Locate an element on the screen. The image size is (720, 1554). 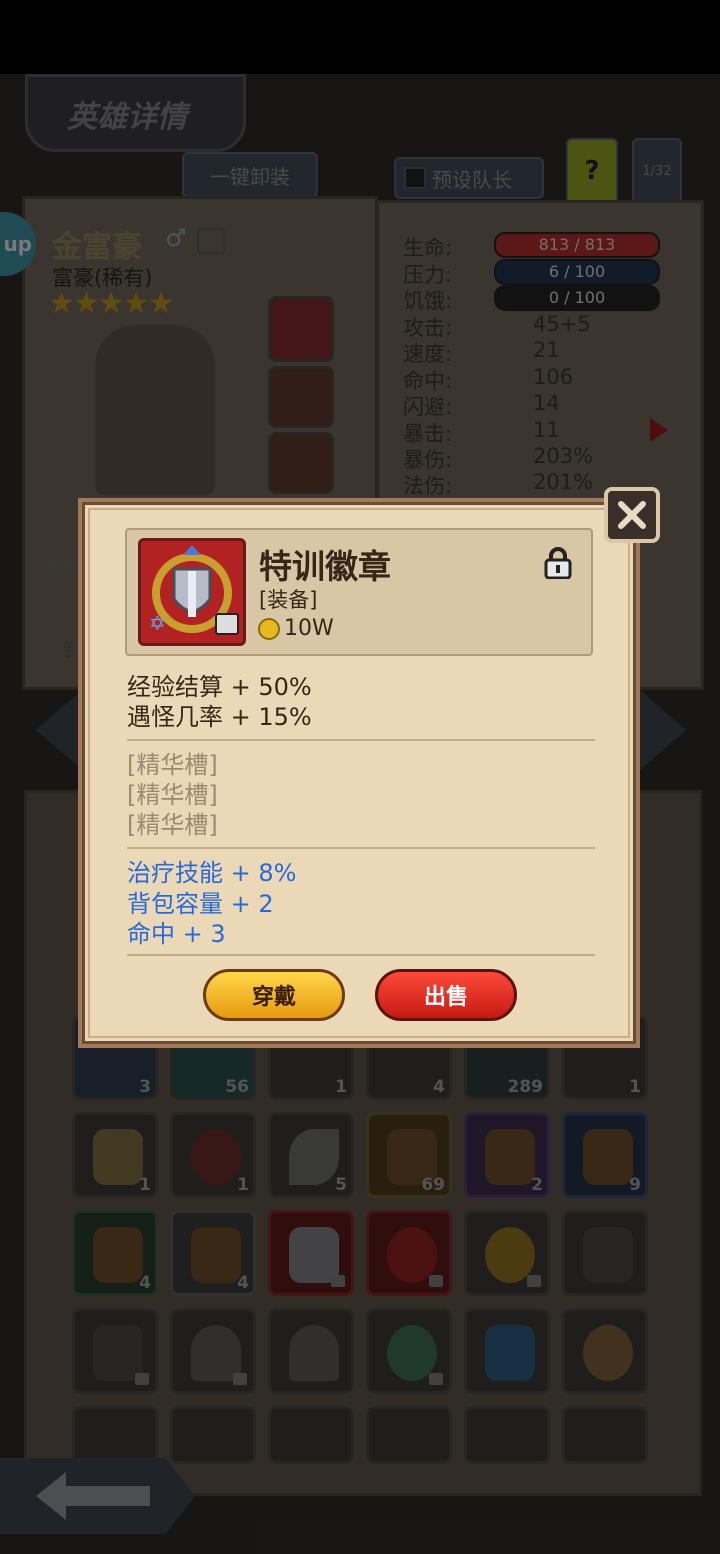
level-label: 等 is located at coordinates (60, 564).